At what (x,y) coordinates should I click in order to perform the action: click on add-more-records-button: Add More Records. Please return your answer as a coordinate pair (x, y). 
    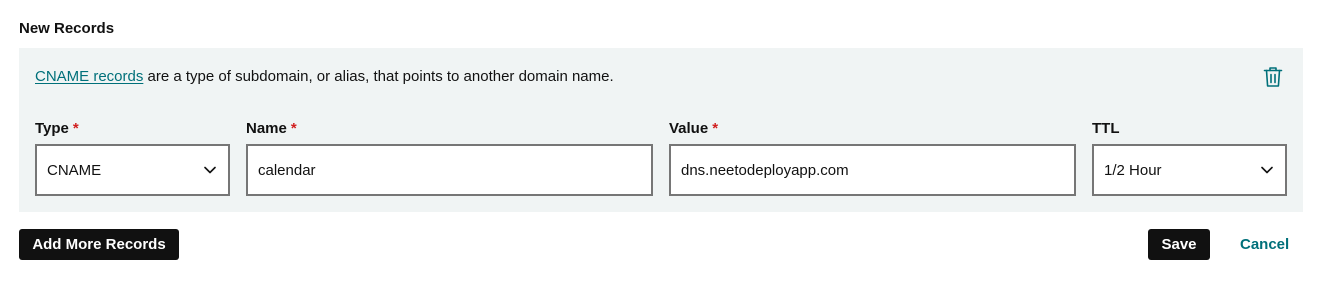
    Looking at the image, I should click on (99, 244).